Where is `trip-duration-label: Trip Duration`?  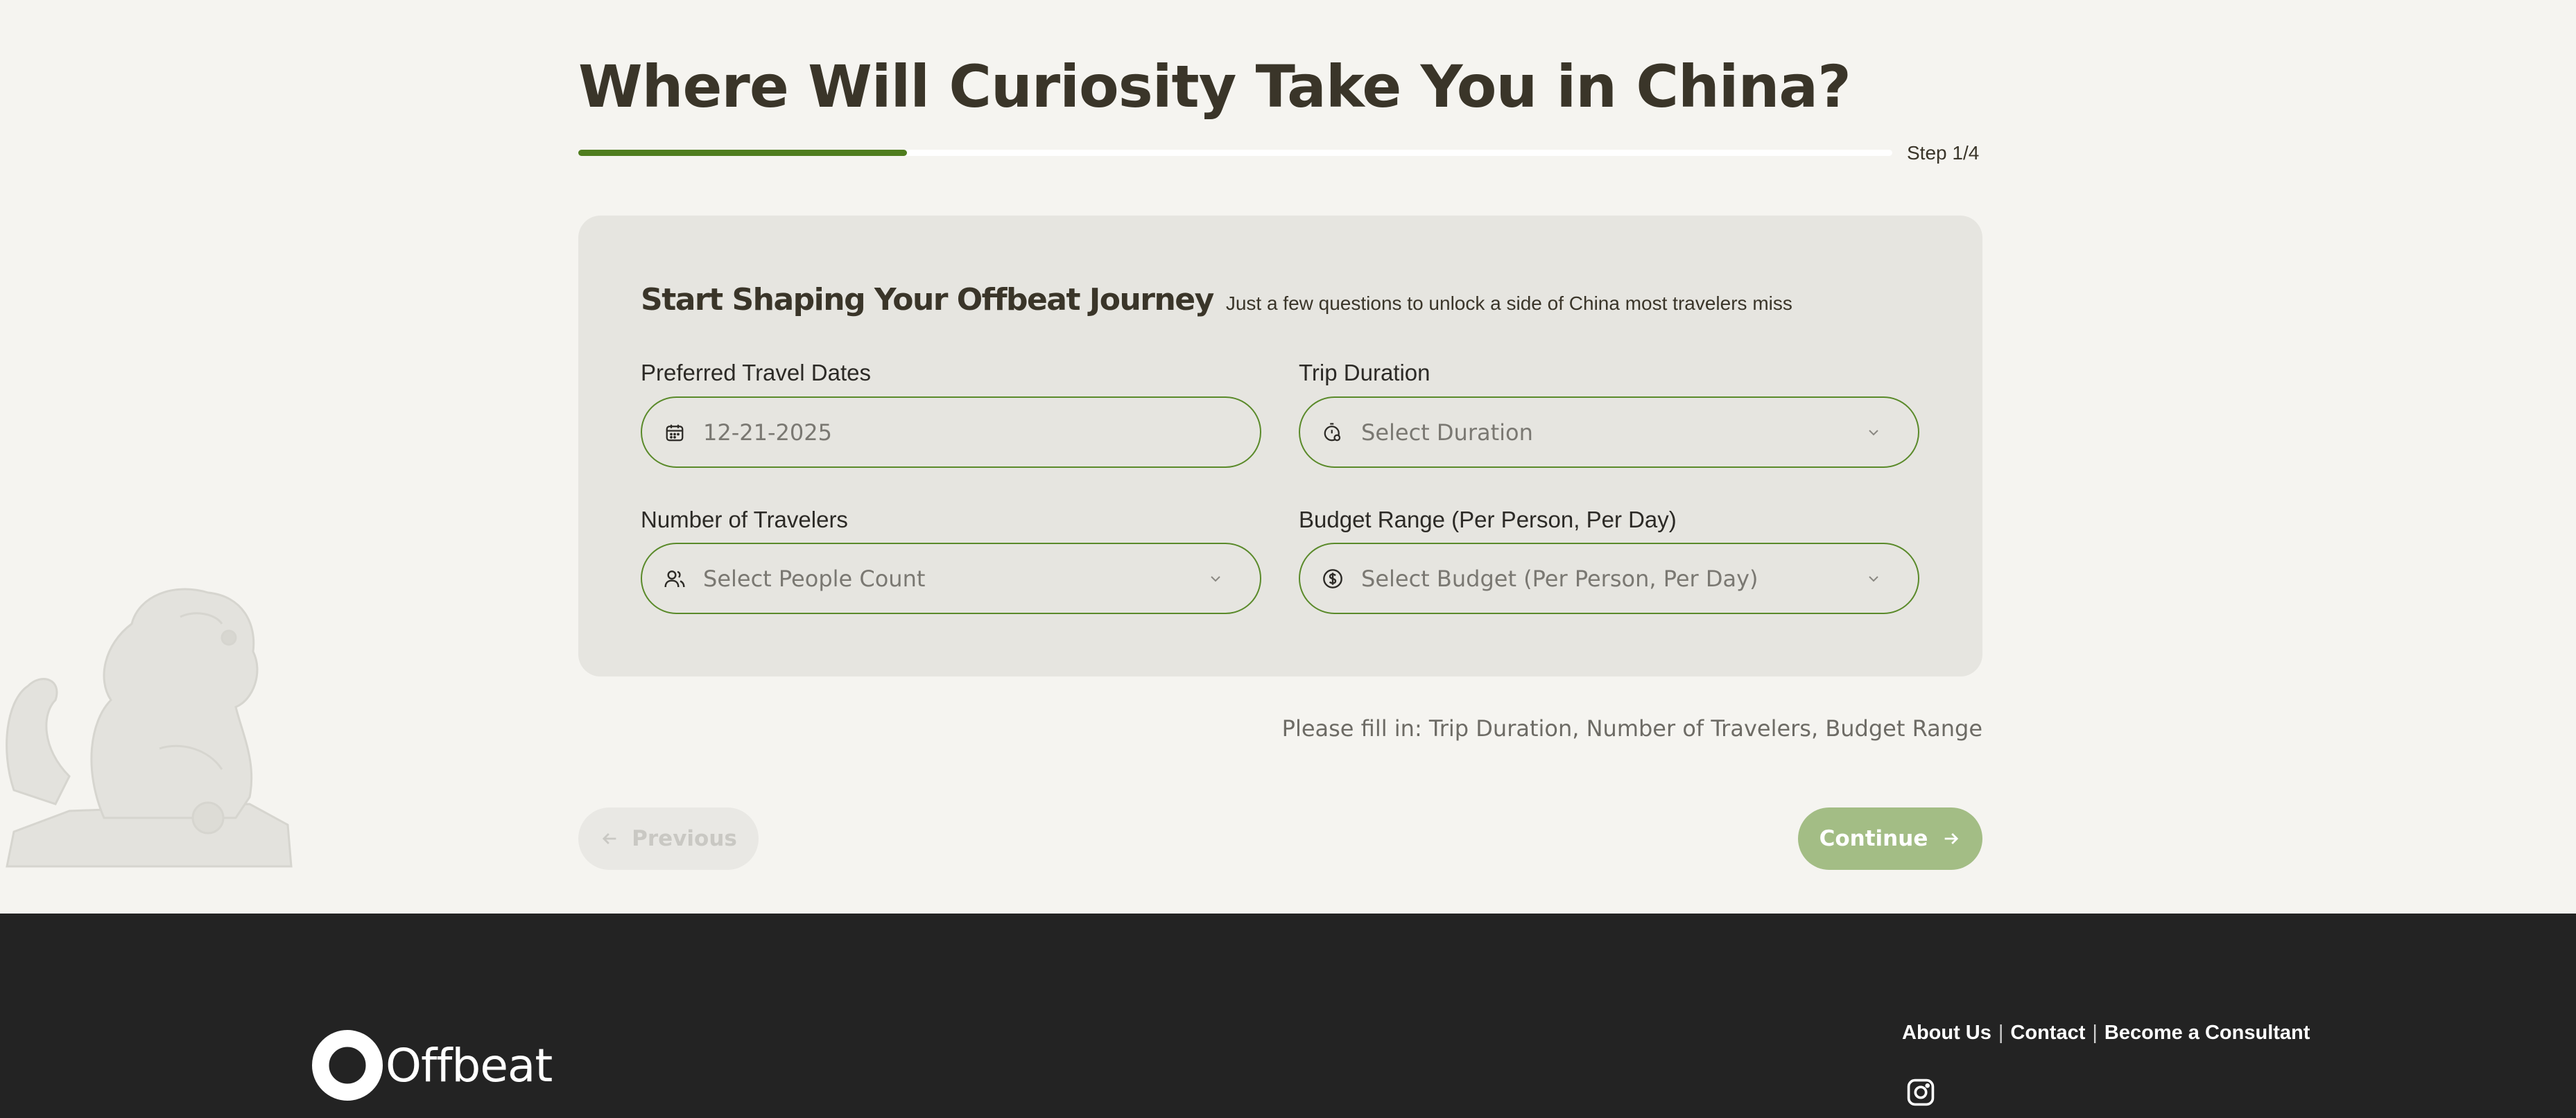 trip-duration-label: Trip Duration is located at coordinates (1364, 373).